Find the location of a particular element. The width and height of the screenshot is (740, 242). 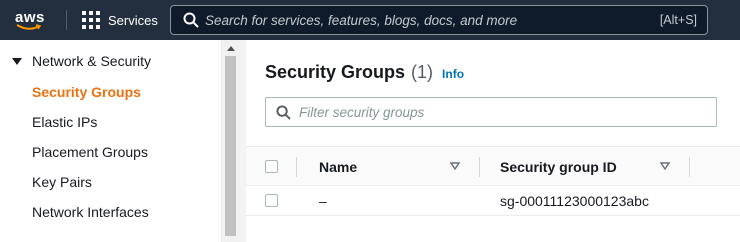

grid-icon is located at coordinates (91, 20).